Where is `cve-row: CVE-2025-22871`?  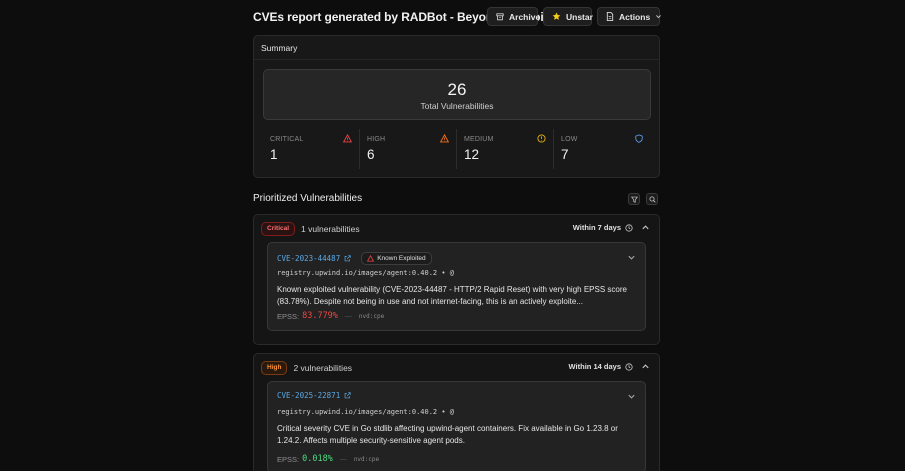 cve-row: CVE-2025-22871 is located at coordinates (314, 395).